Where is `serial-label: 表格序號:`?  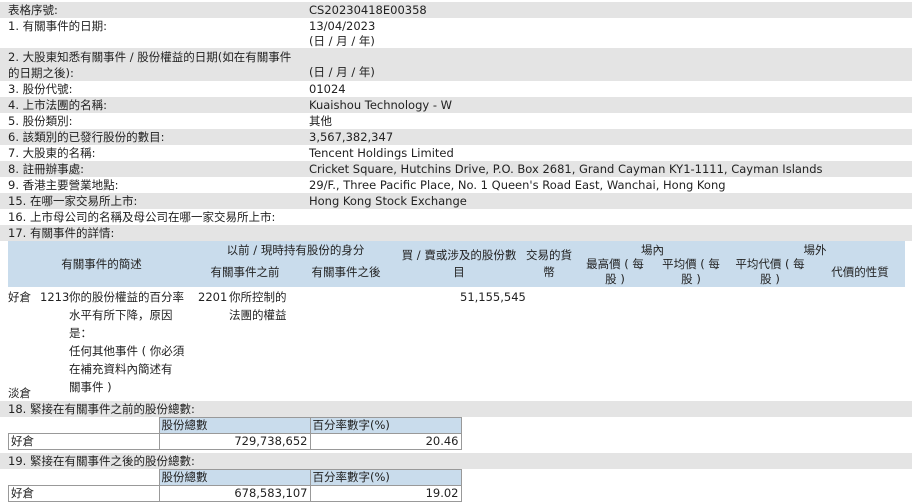
serial-label: 表格序號: is located at coordinates (33, 10).